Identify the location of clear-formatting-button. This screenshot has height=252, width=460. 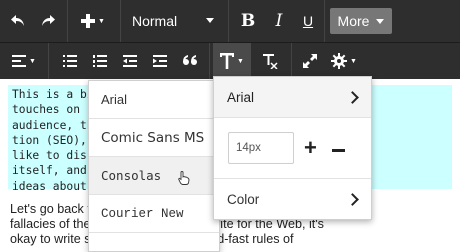
(270, 61).